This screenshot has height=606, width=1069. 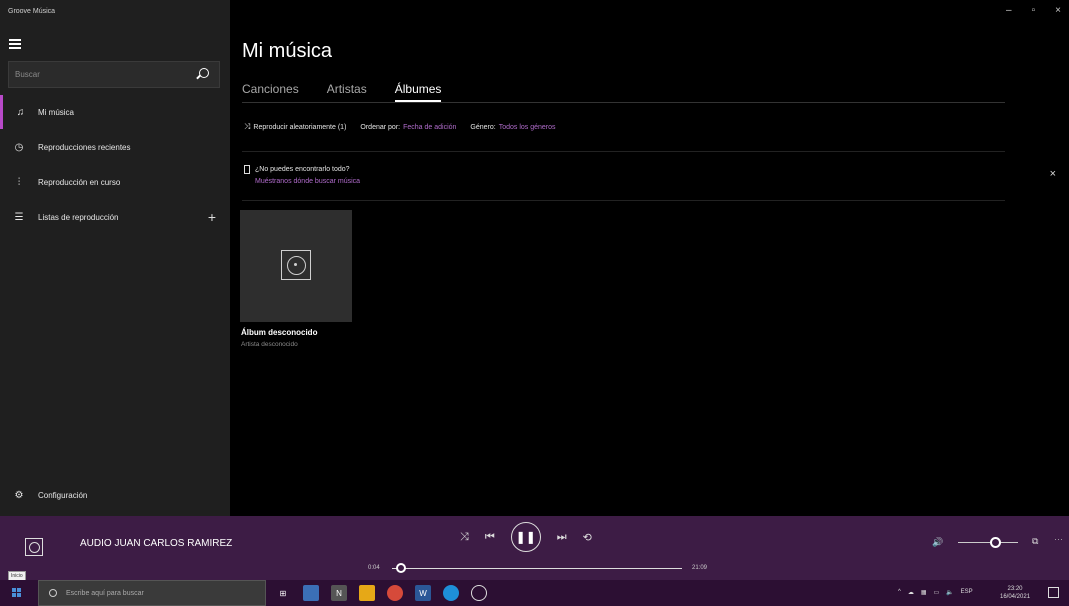 I want to click on tab-divider, so click(x=623, y=102).